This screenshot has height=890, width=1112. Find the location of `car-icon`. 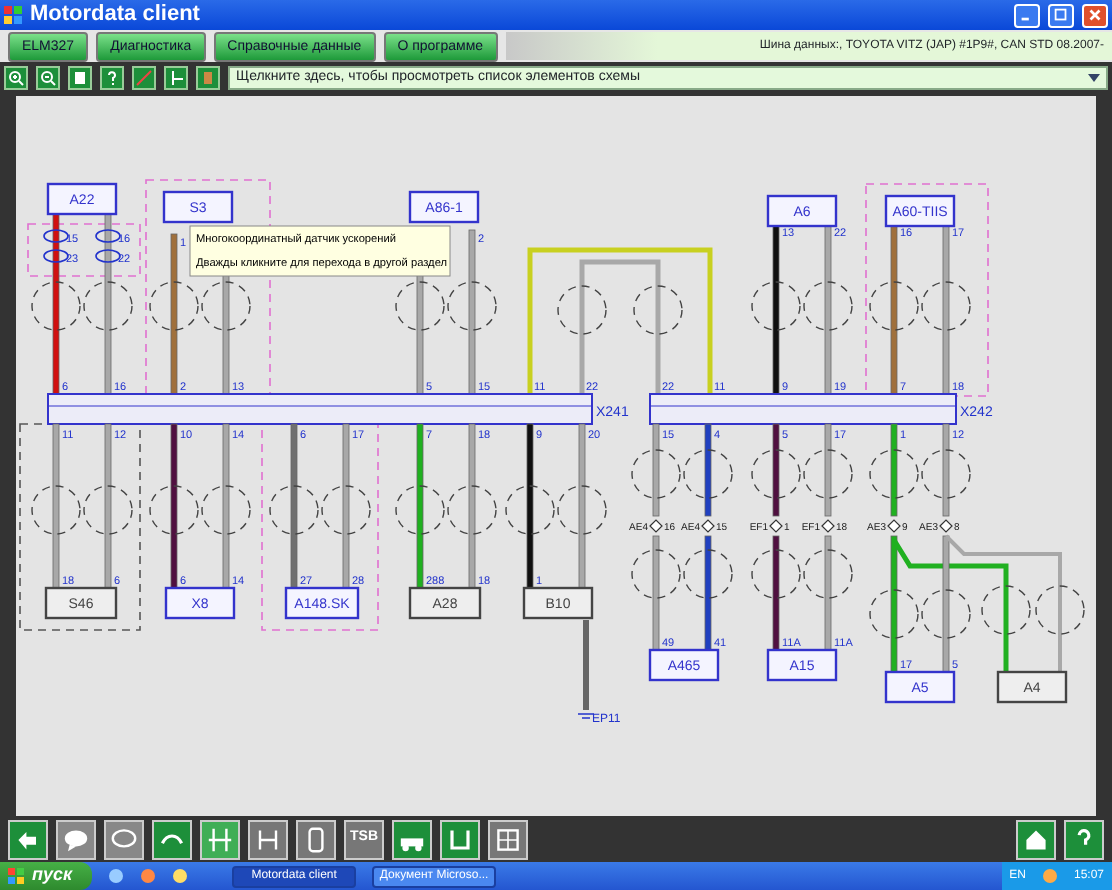

car-icon is located at coordinates (412, 839).